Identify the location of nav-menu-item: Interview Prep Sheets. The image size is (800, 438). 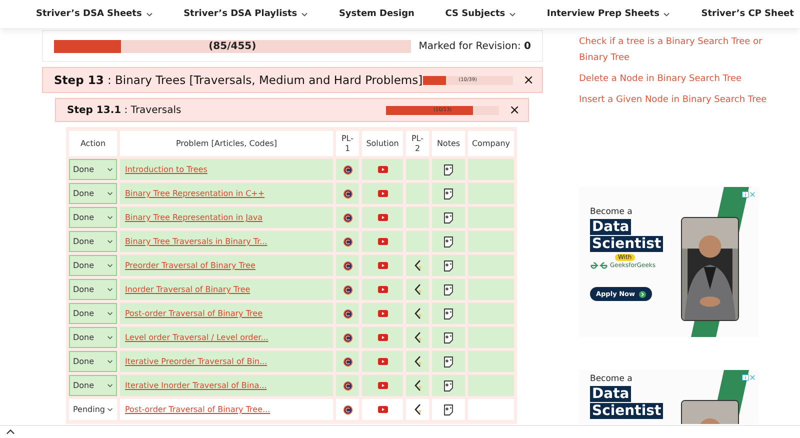
(608, 14).